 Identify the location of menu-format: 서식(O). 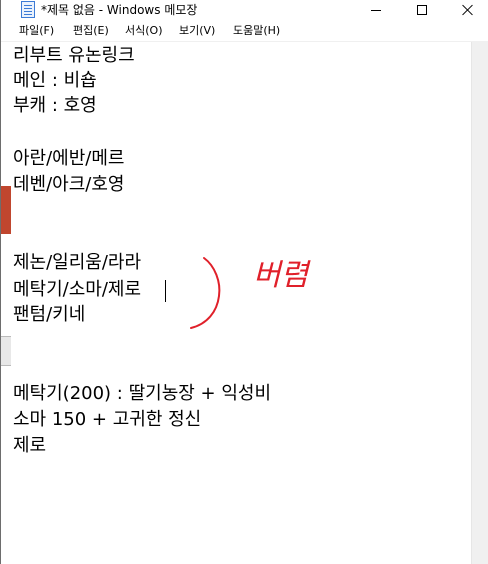
(143, 31).